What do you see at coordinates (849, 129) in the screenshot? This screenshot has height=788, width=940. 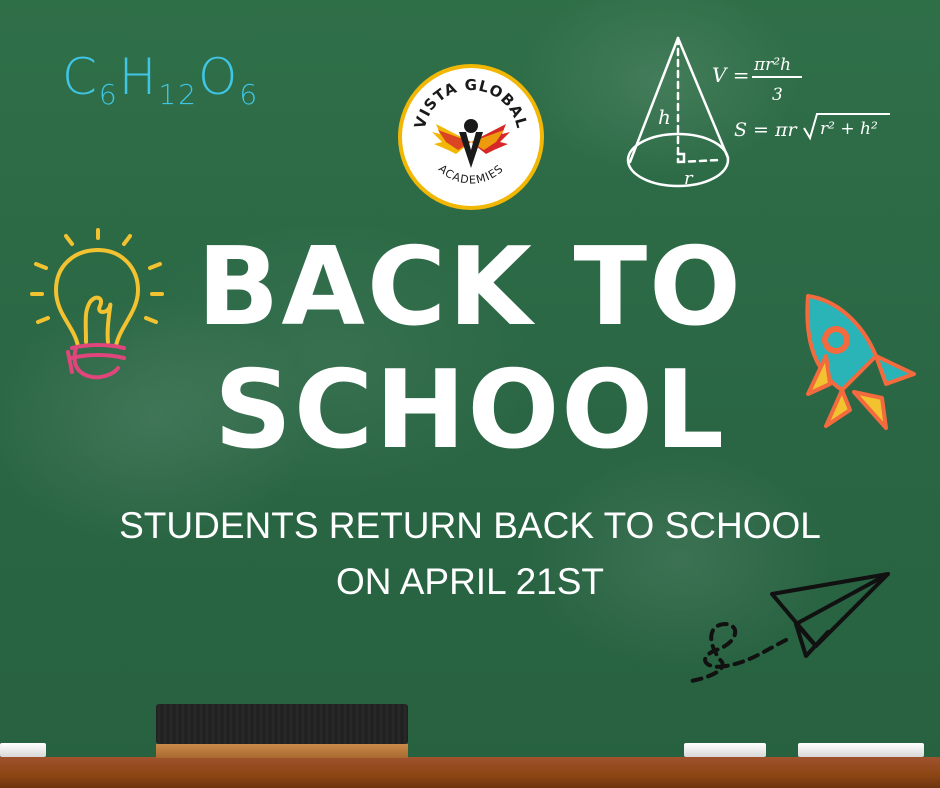 I see `surface-root: r² + h²` at bounding box center [849, 129].